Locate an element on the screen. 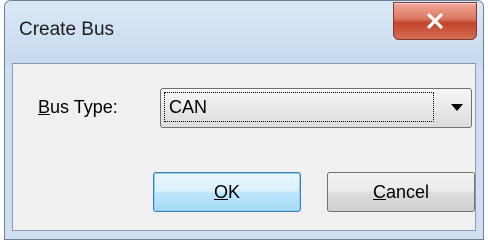  bus-type-select: CAN is located at coordinates (316, 108).